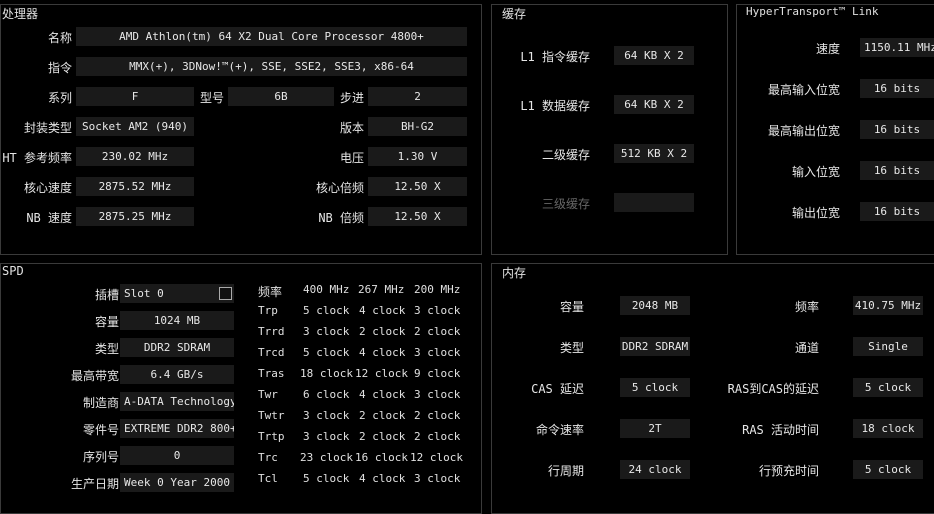 The width and height of the screenshot is (934, 514). What do you see at coordinates (47, 128) in the screenshot?
I see `cpu-package-label: 封装类型` at bounding box center [47, 128].